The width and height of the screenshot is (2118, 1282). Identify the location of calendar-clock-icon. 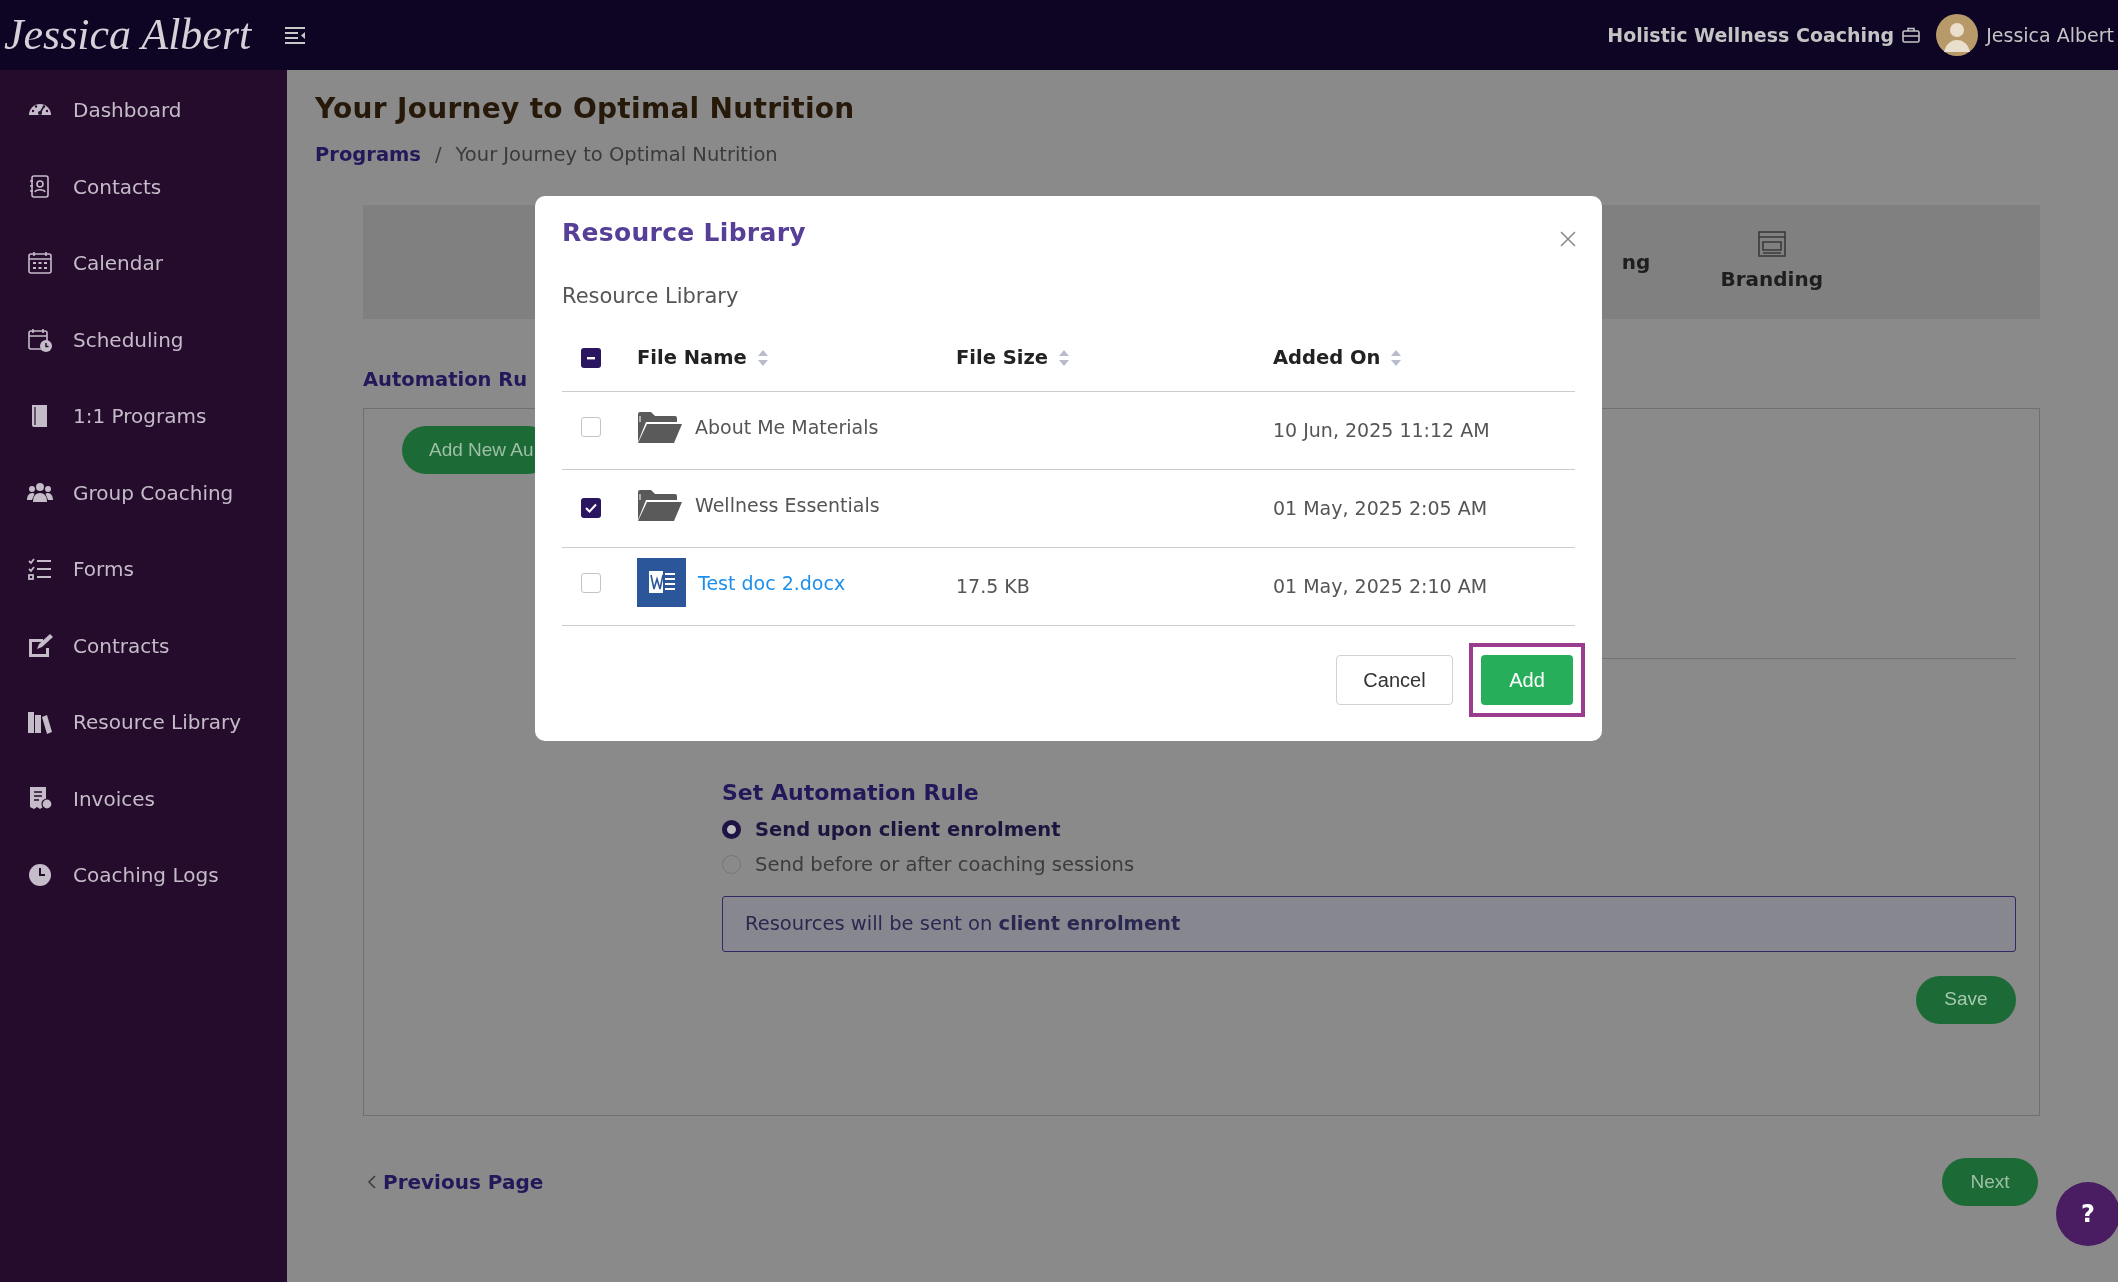
(40, 339).